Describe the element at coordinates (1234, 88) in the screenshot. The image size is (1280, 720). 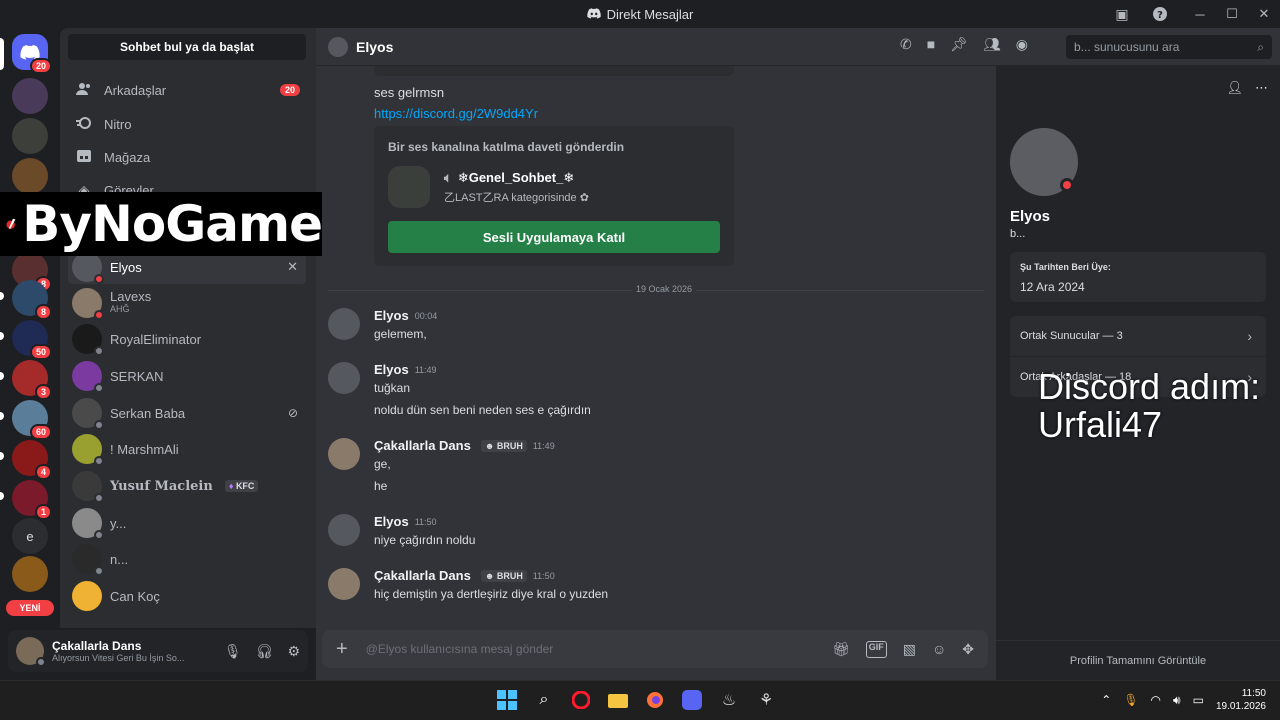
I see `add-friend-icon: 👤︎` at that location.